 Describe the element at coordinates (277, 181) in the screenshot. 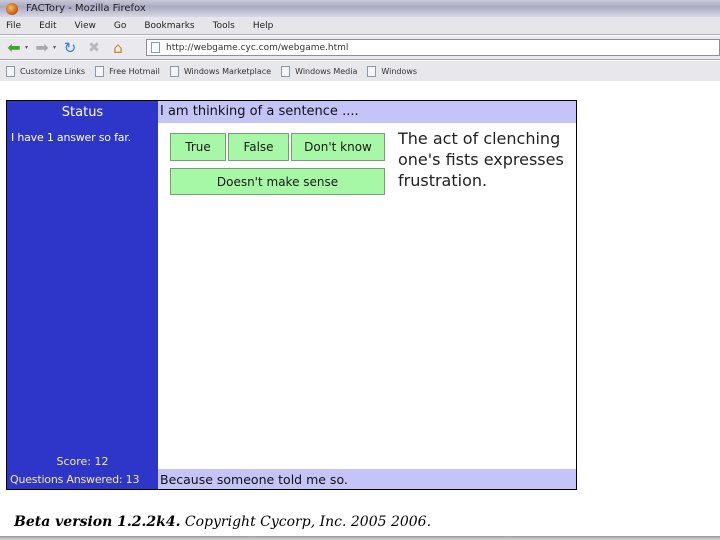

I see `doesnt-make-sense-button: Doesn't make sense` at that location.